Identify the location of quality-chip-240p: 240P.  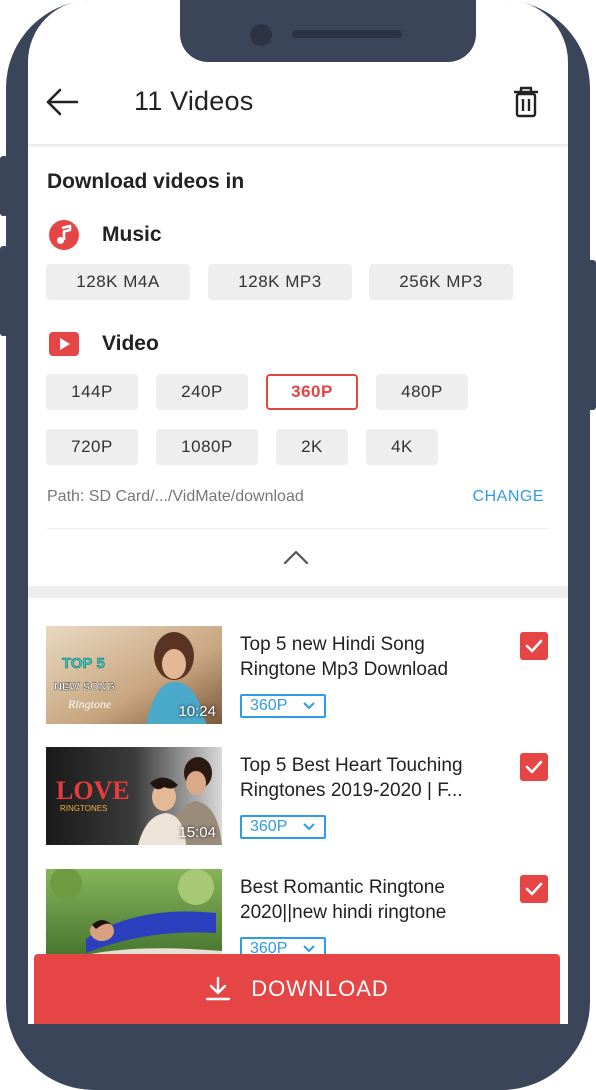
(202, 392).